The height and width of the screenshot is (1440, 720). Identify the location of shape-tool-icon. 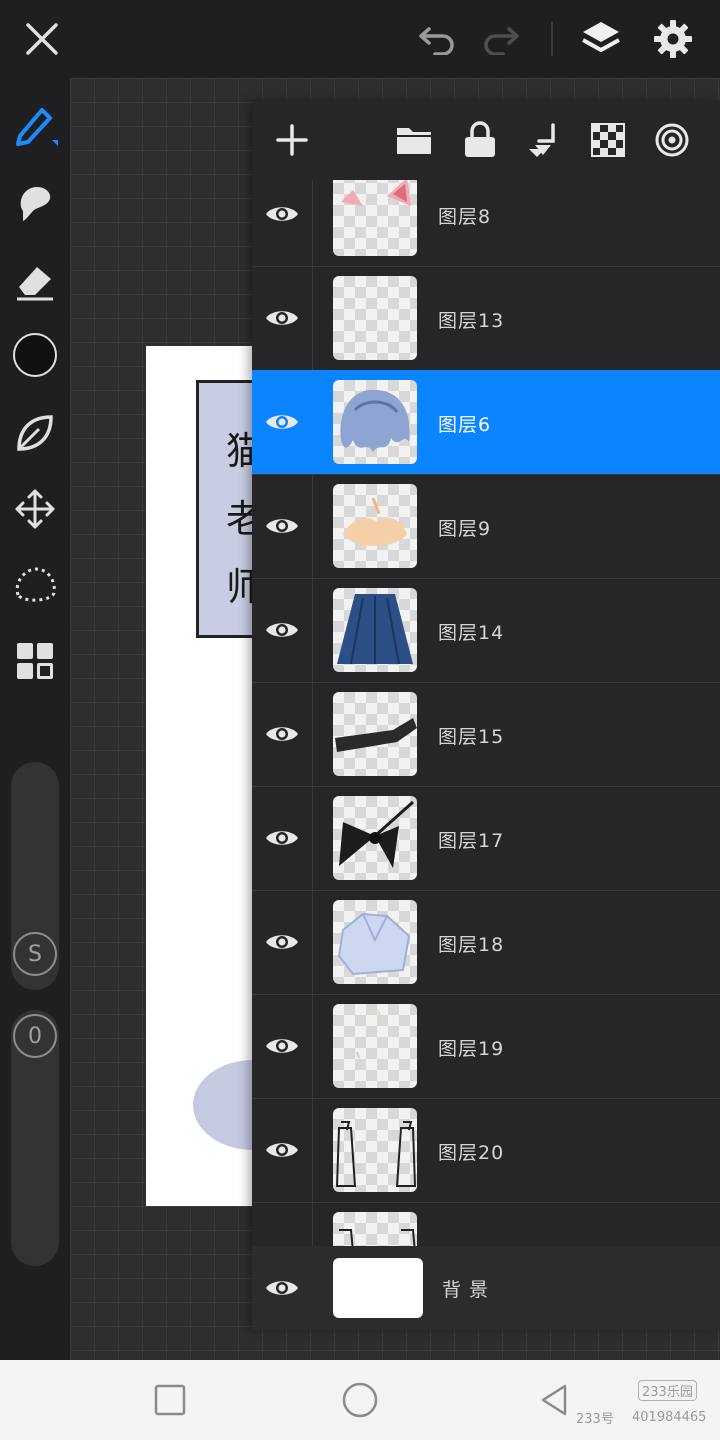
(35, 433).